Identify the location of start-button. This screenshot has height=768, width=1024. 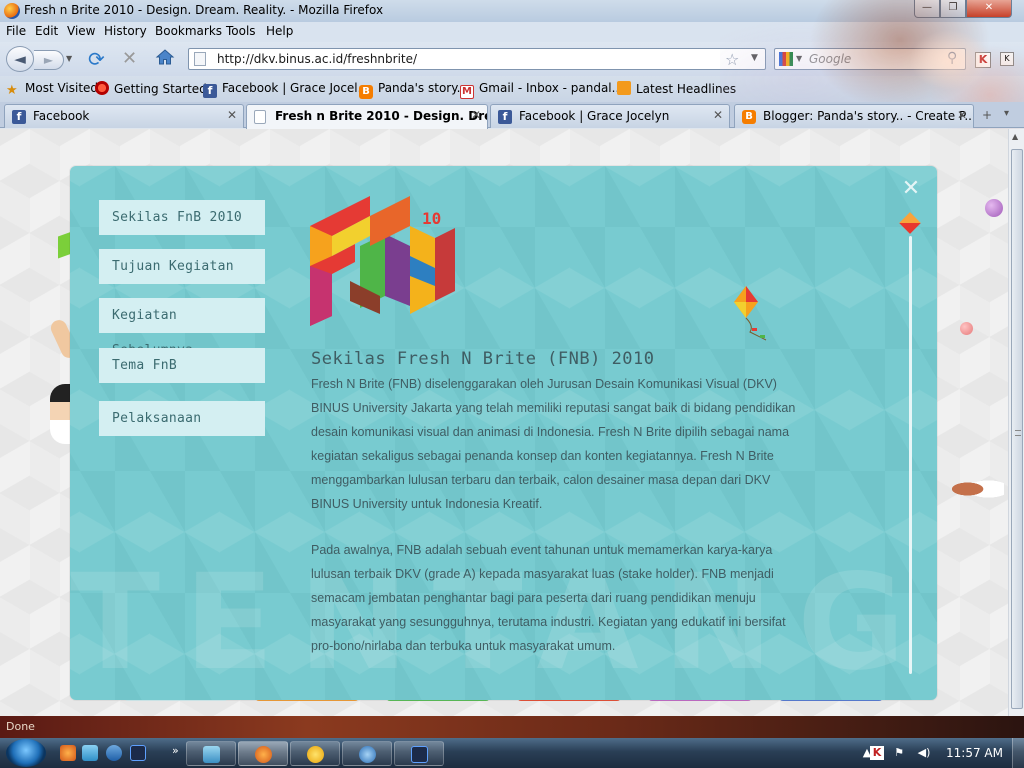
(26, 753).